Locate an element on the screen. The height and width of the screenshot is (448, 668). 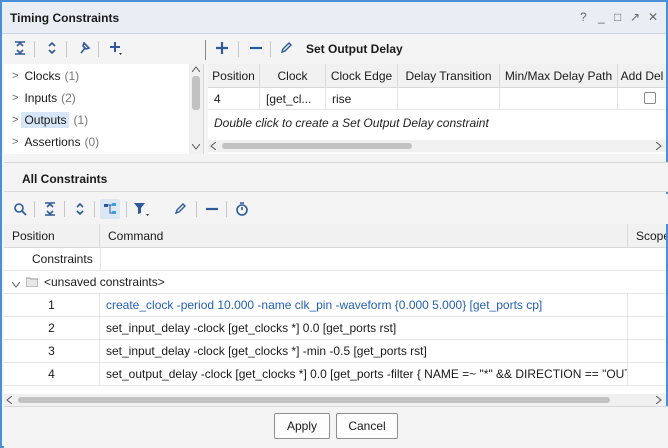
title-bar: Timing Constraints ? _ □ ↗ ✕ is located at coordinates (334, 18).